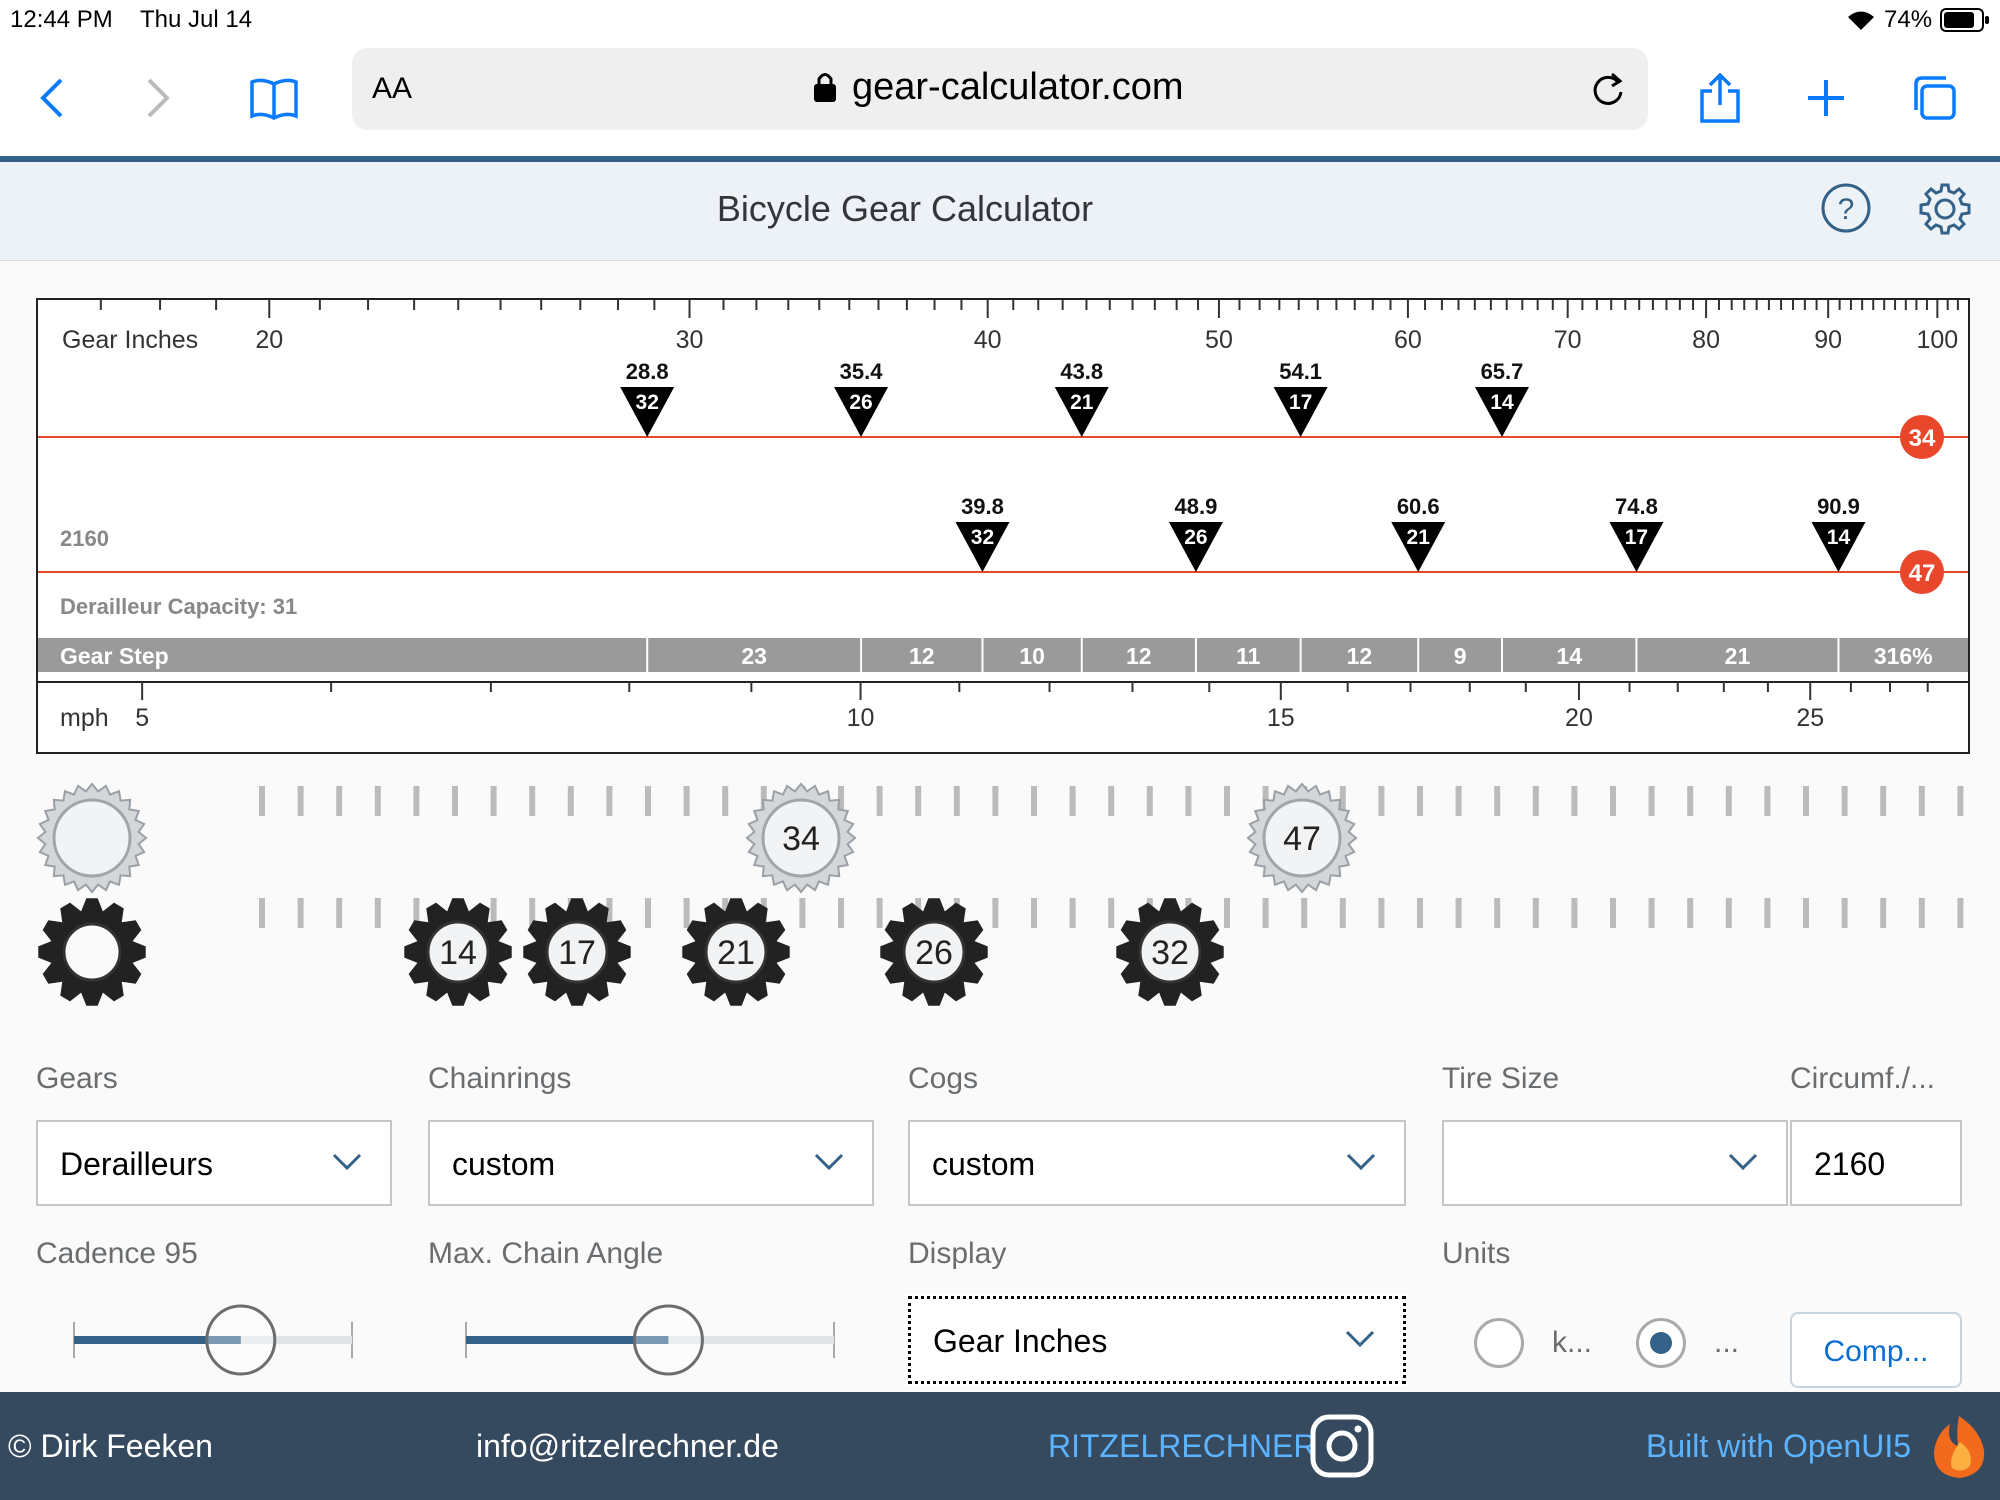 This screenshot has height=1500, width=2000. Describe the element at coordinates (1111, 913) in the screenshot. I see `cog-track` at that location.